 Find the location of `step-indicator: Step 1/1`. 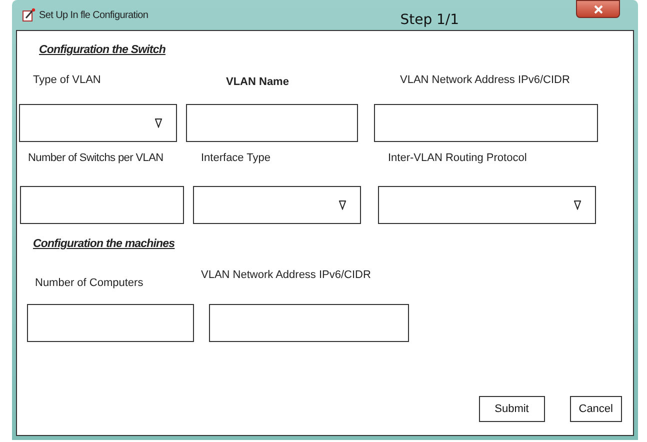

step-indicator: Step 1/1 is located at coordinates (430, 20).